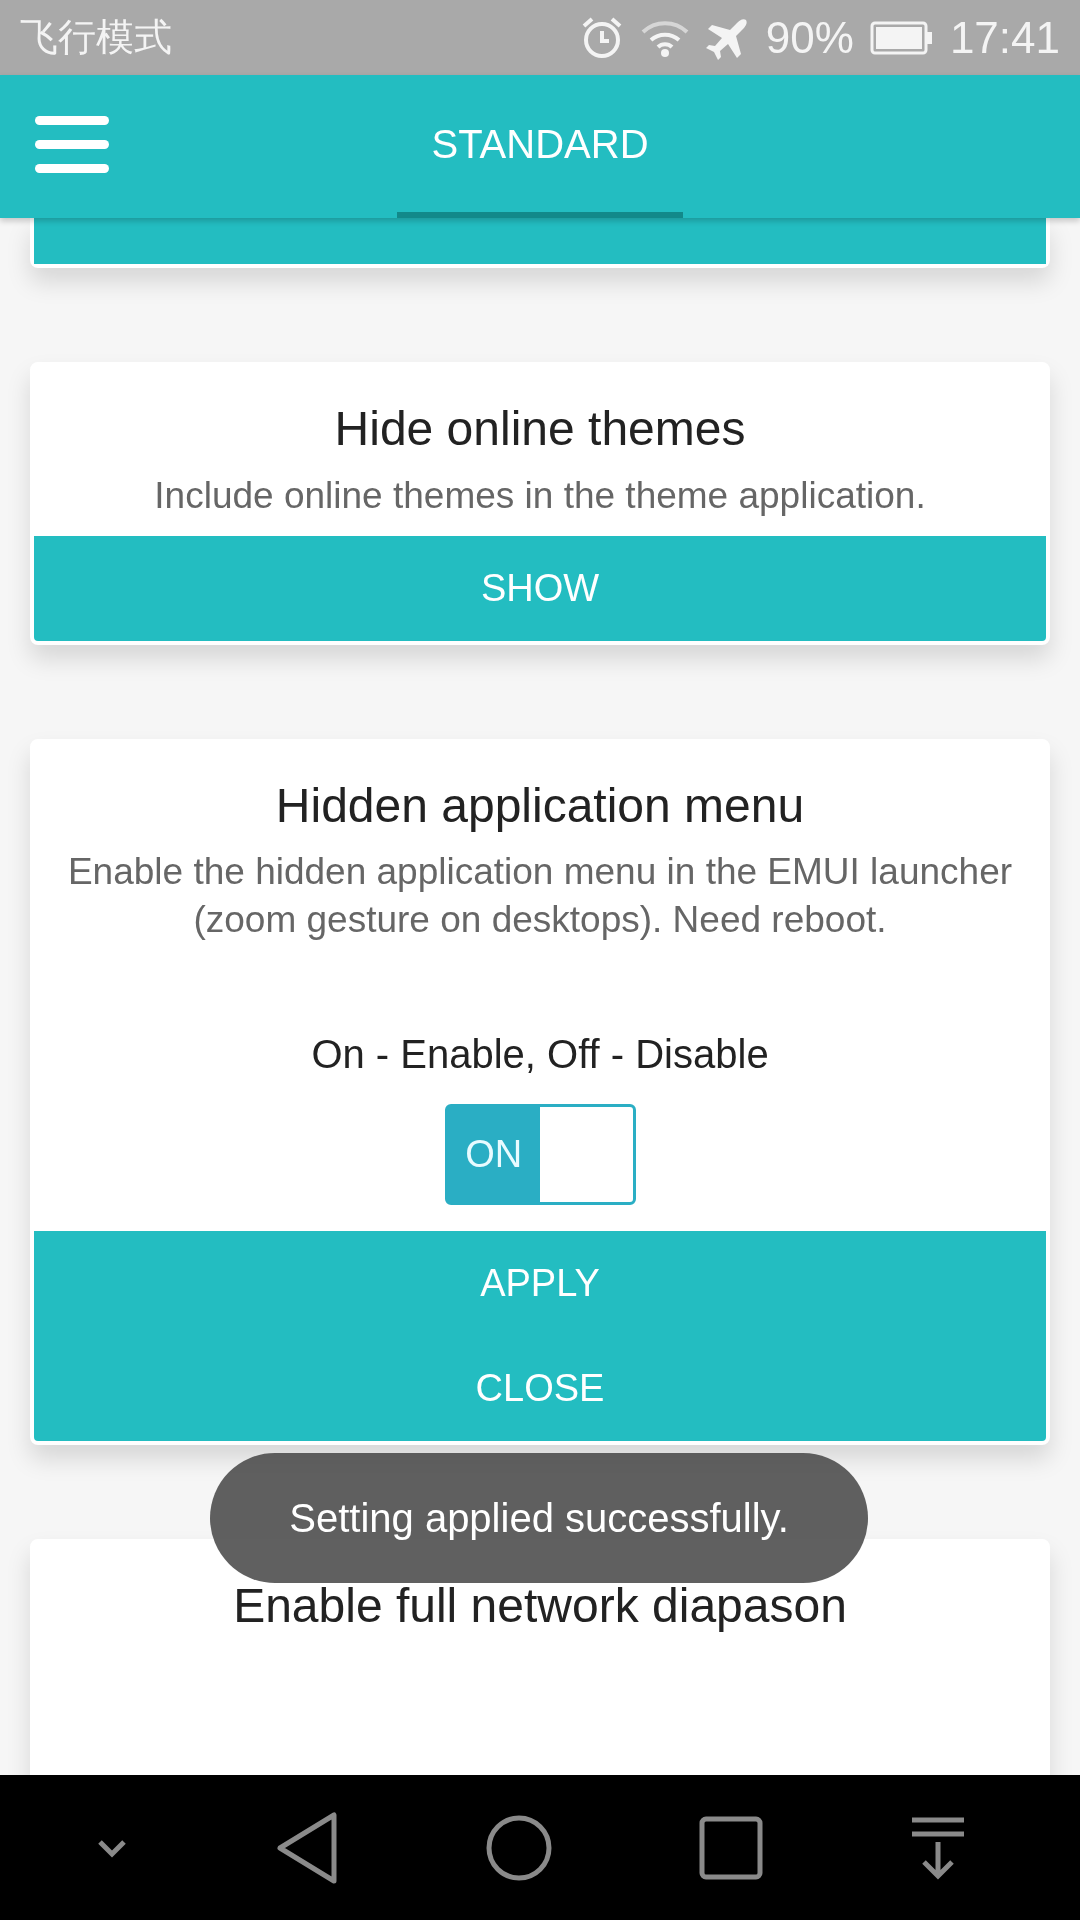  What do you see at coordinates (540, 1389) in the screenshot?
I see `action-button: CLOSE` at bounding box center [540, 1389].